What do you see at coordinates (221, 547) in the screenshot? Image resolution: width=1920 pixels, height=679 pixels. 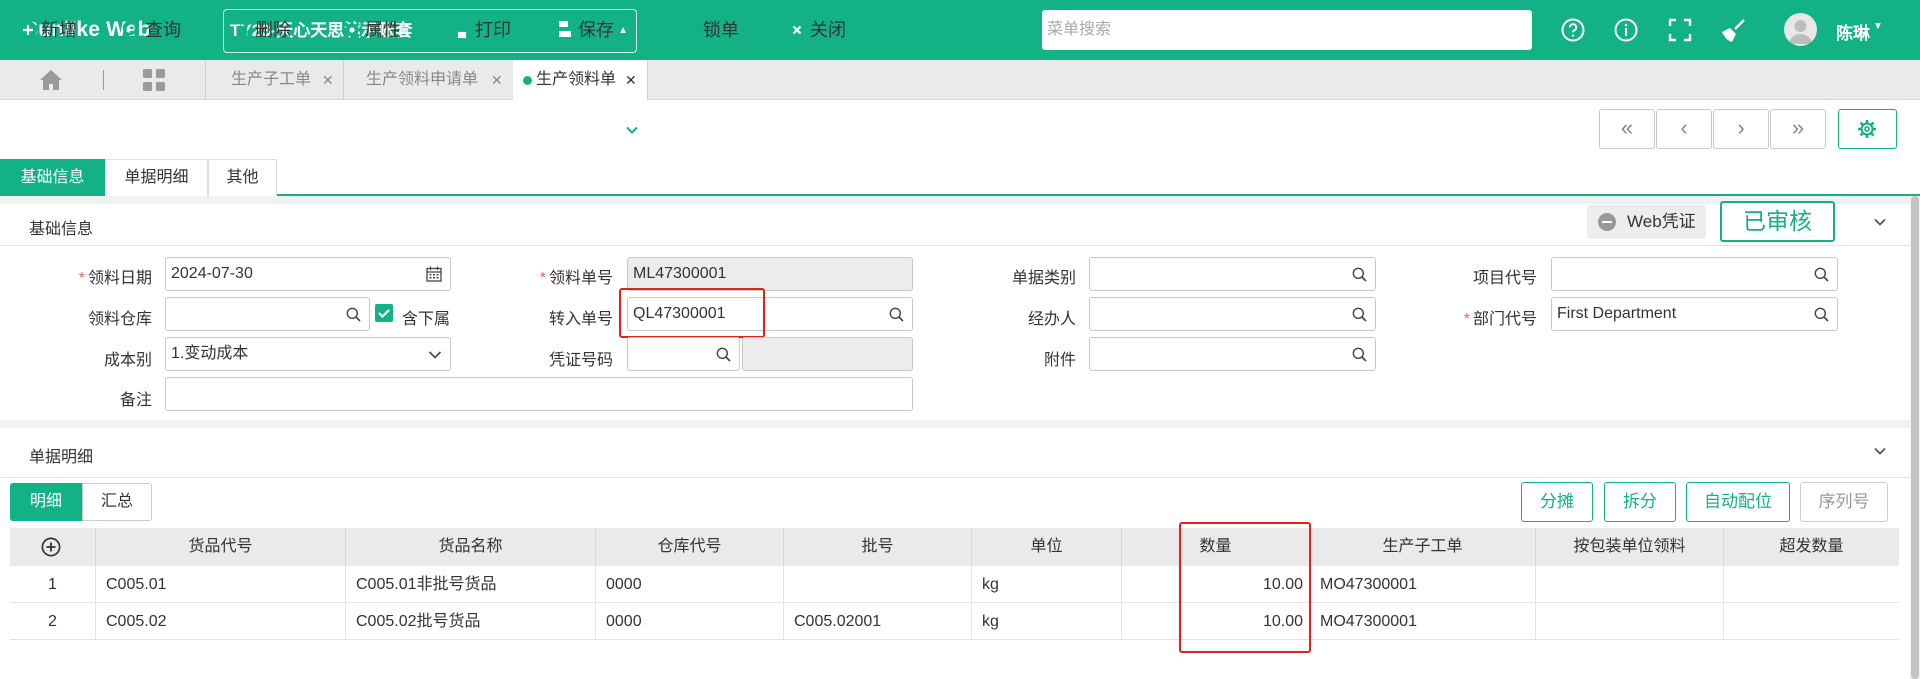 I see `column-header: 货品代号` at bounding box center [221, 547].